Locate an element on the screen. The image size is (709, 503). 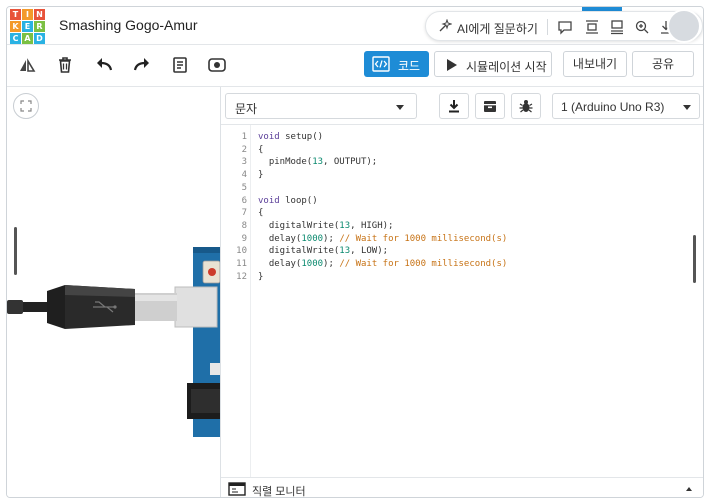
code-token: loop() is located at coordinates (298, 200).